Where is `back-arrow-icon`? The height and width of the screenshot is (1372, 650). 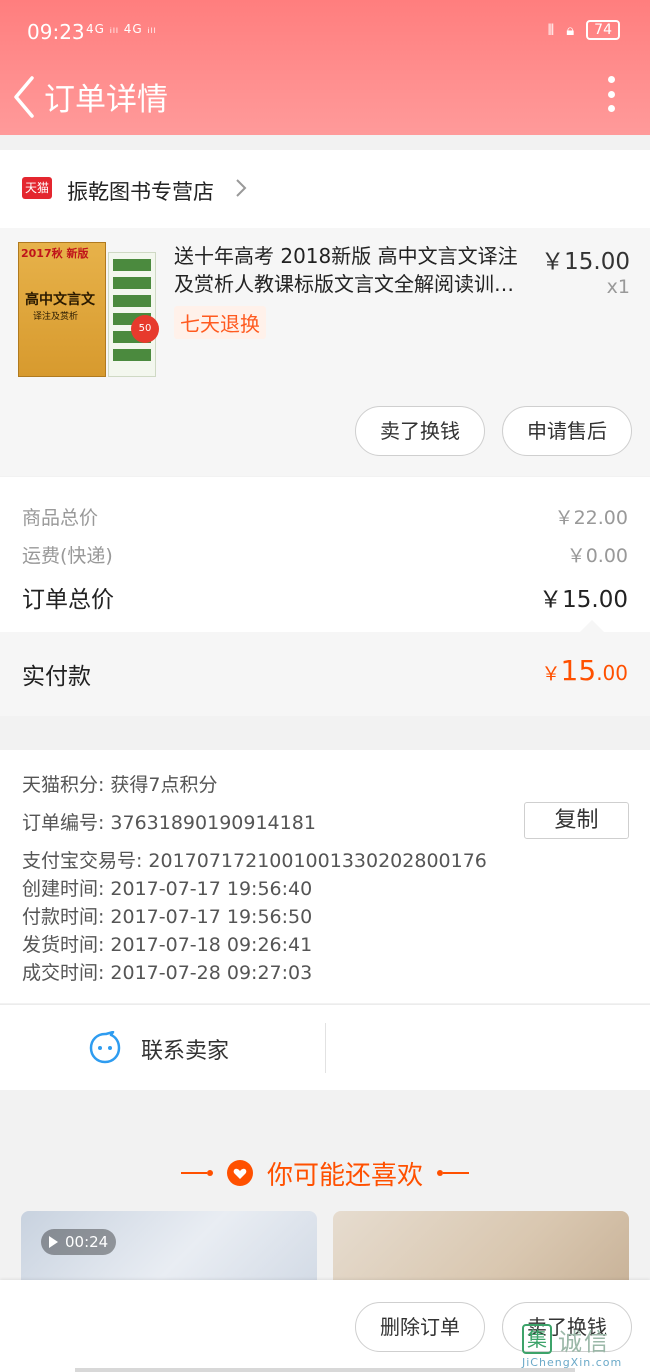
back-arrow-icon is located at coordinates (25, 95).